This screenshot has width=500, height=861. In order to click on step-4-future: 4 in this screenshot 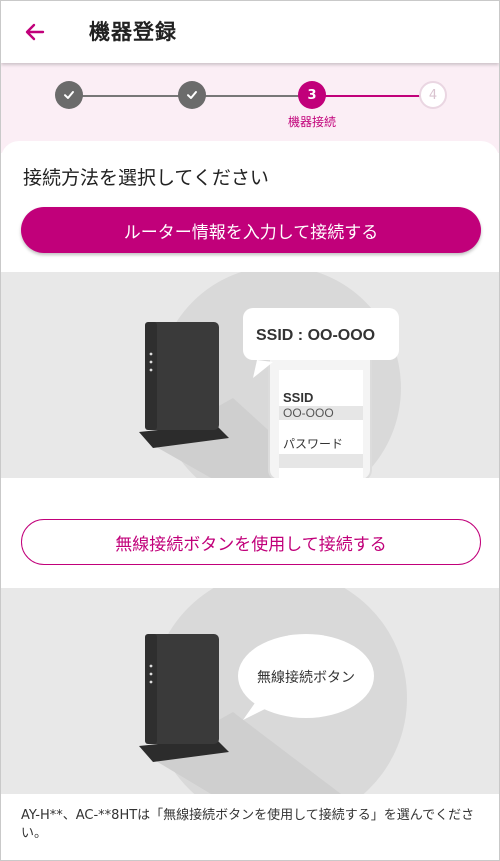, I will do `click(433, 95)`.